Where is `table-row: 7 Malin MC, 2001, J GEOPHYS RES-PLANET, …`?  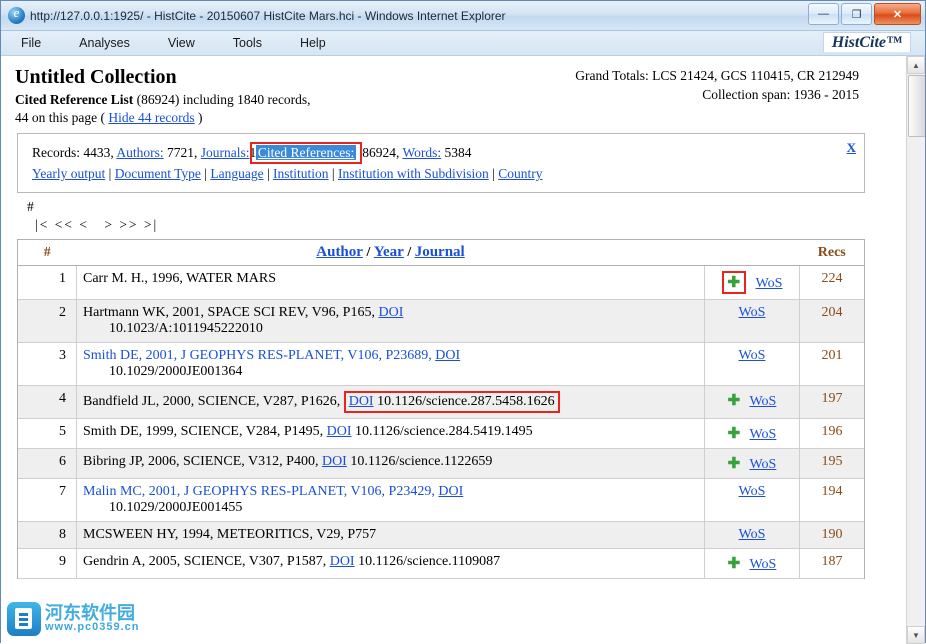 table-row: 7 Malin MC, 2001, J GEOPHYS RES-PLANET, … is located at coordinates (441, 500).